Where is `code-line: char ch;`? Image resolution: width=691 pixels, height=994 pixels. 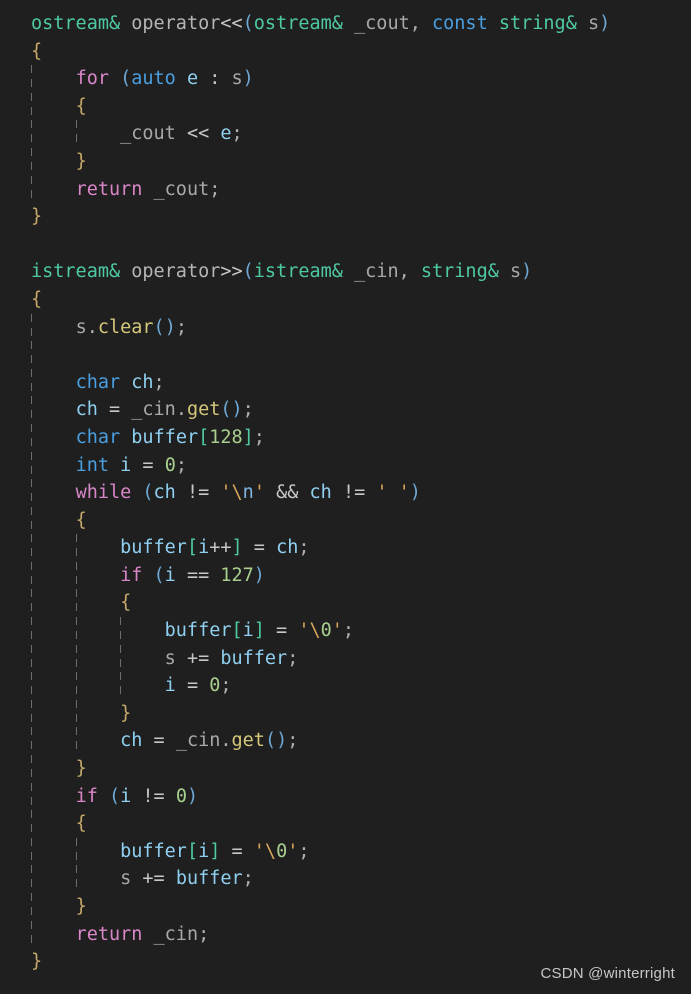
code-line: char ch; is located at coordinates (345, 382).